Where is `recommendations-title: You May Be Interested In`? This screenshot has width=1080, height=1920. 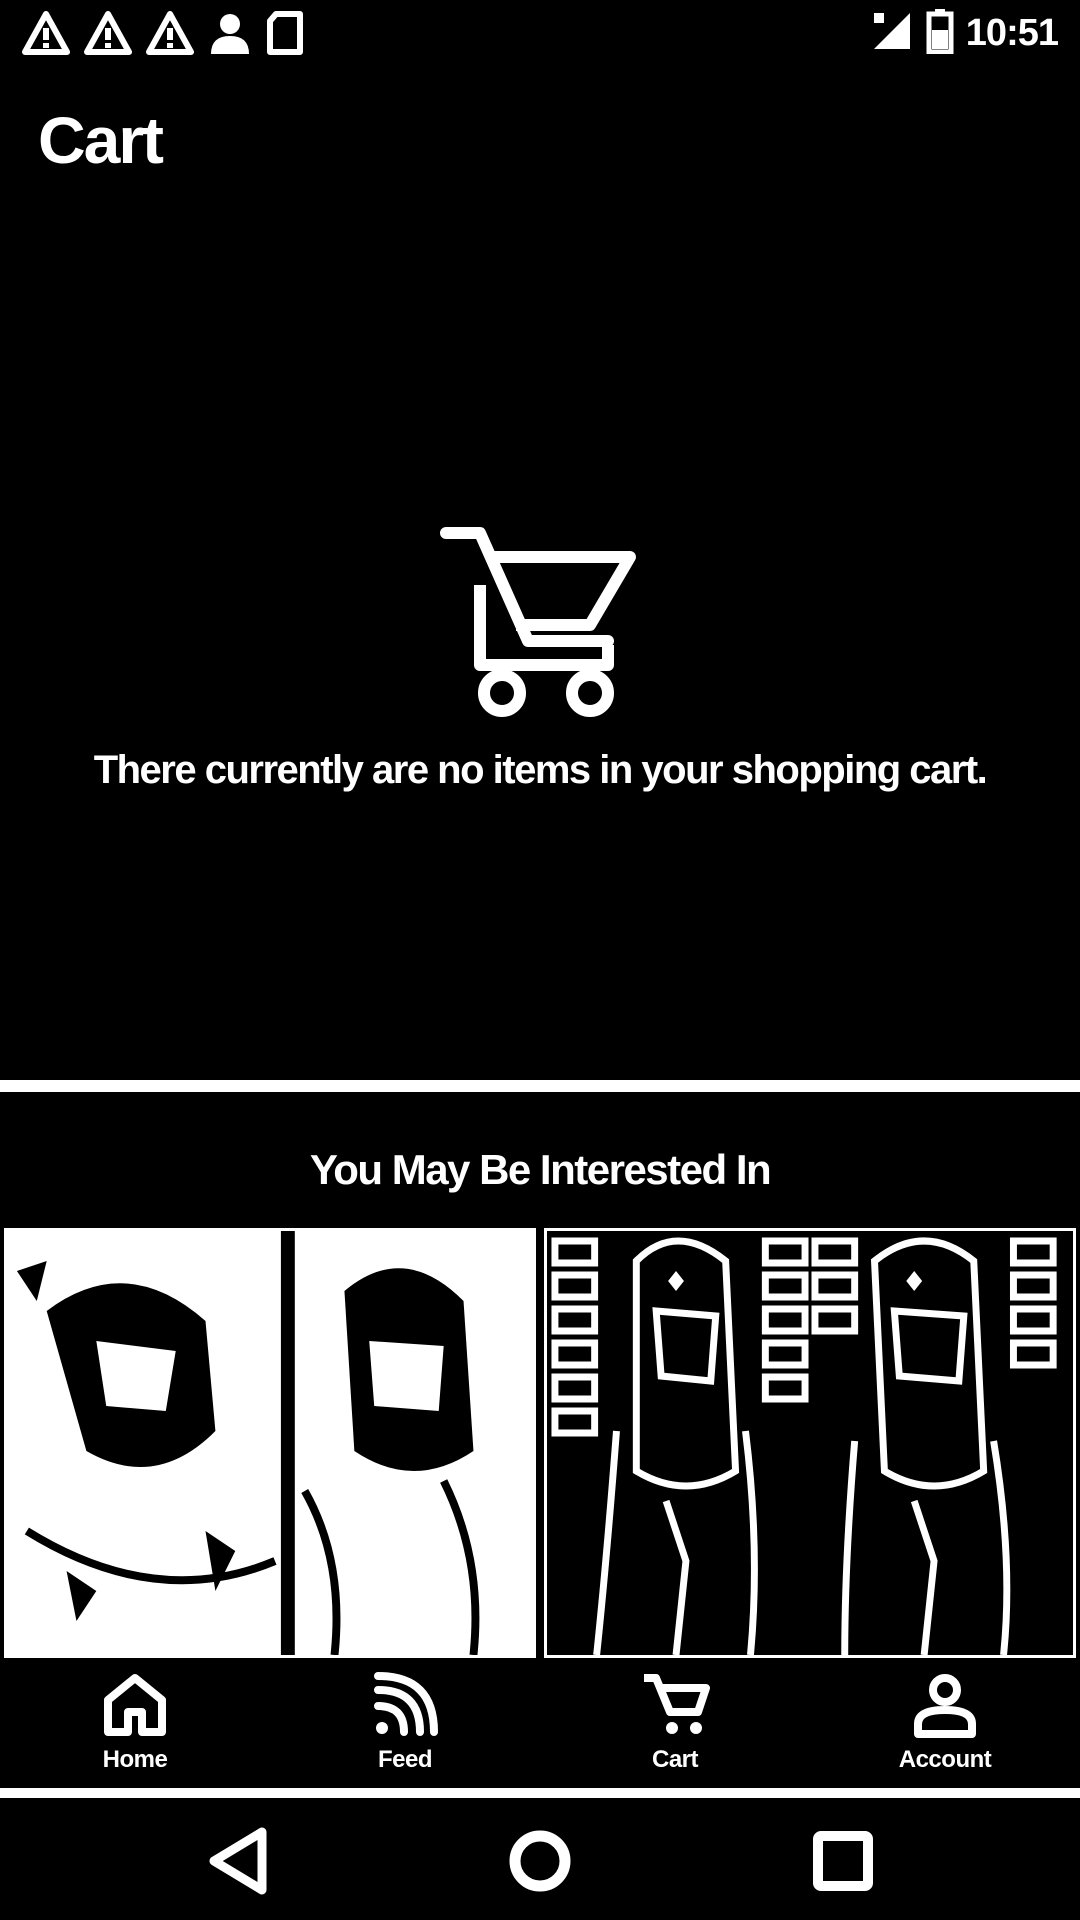
recommendations-title: You May Be Interested In is located at coordinates (540, 1169).